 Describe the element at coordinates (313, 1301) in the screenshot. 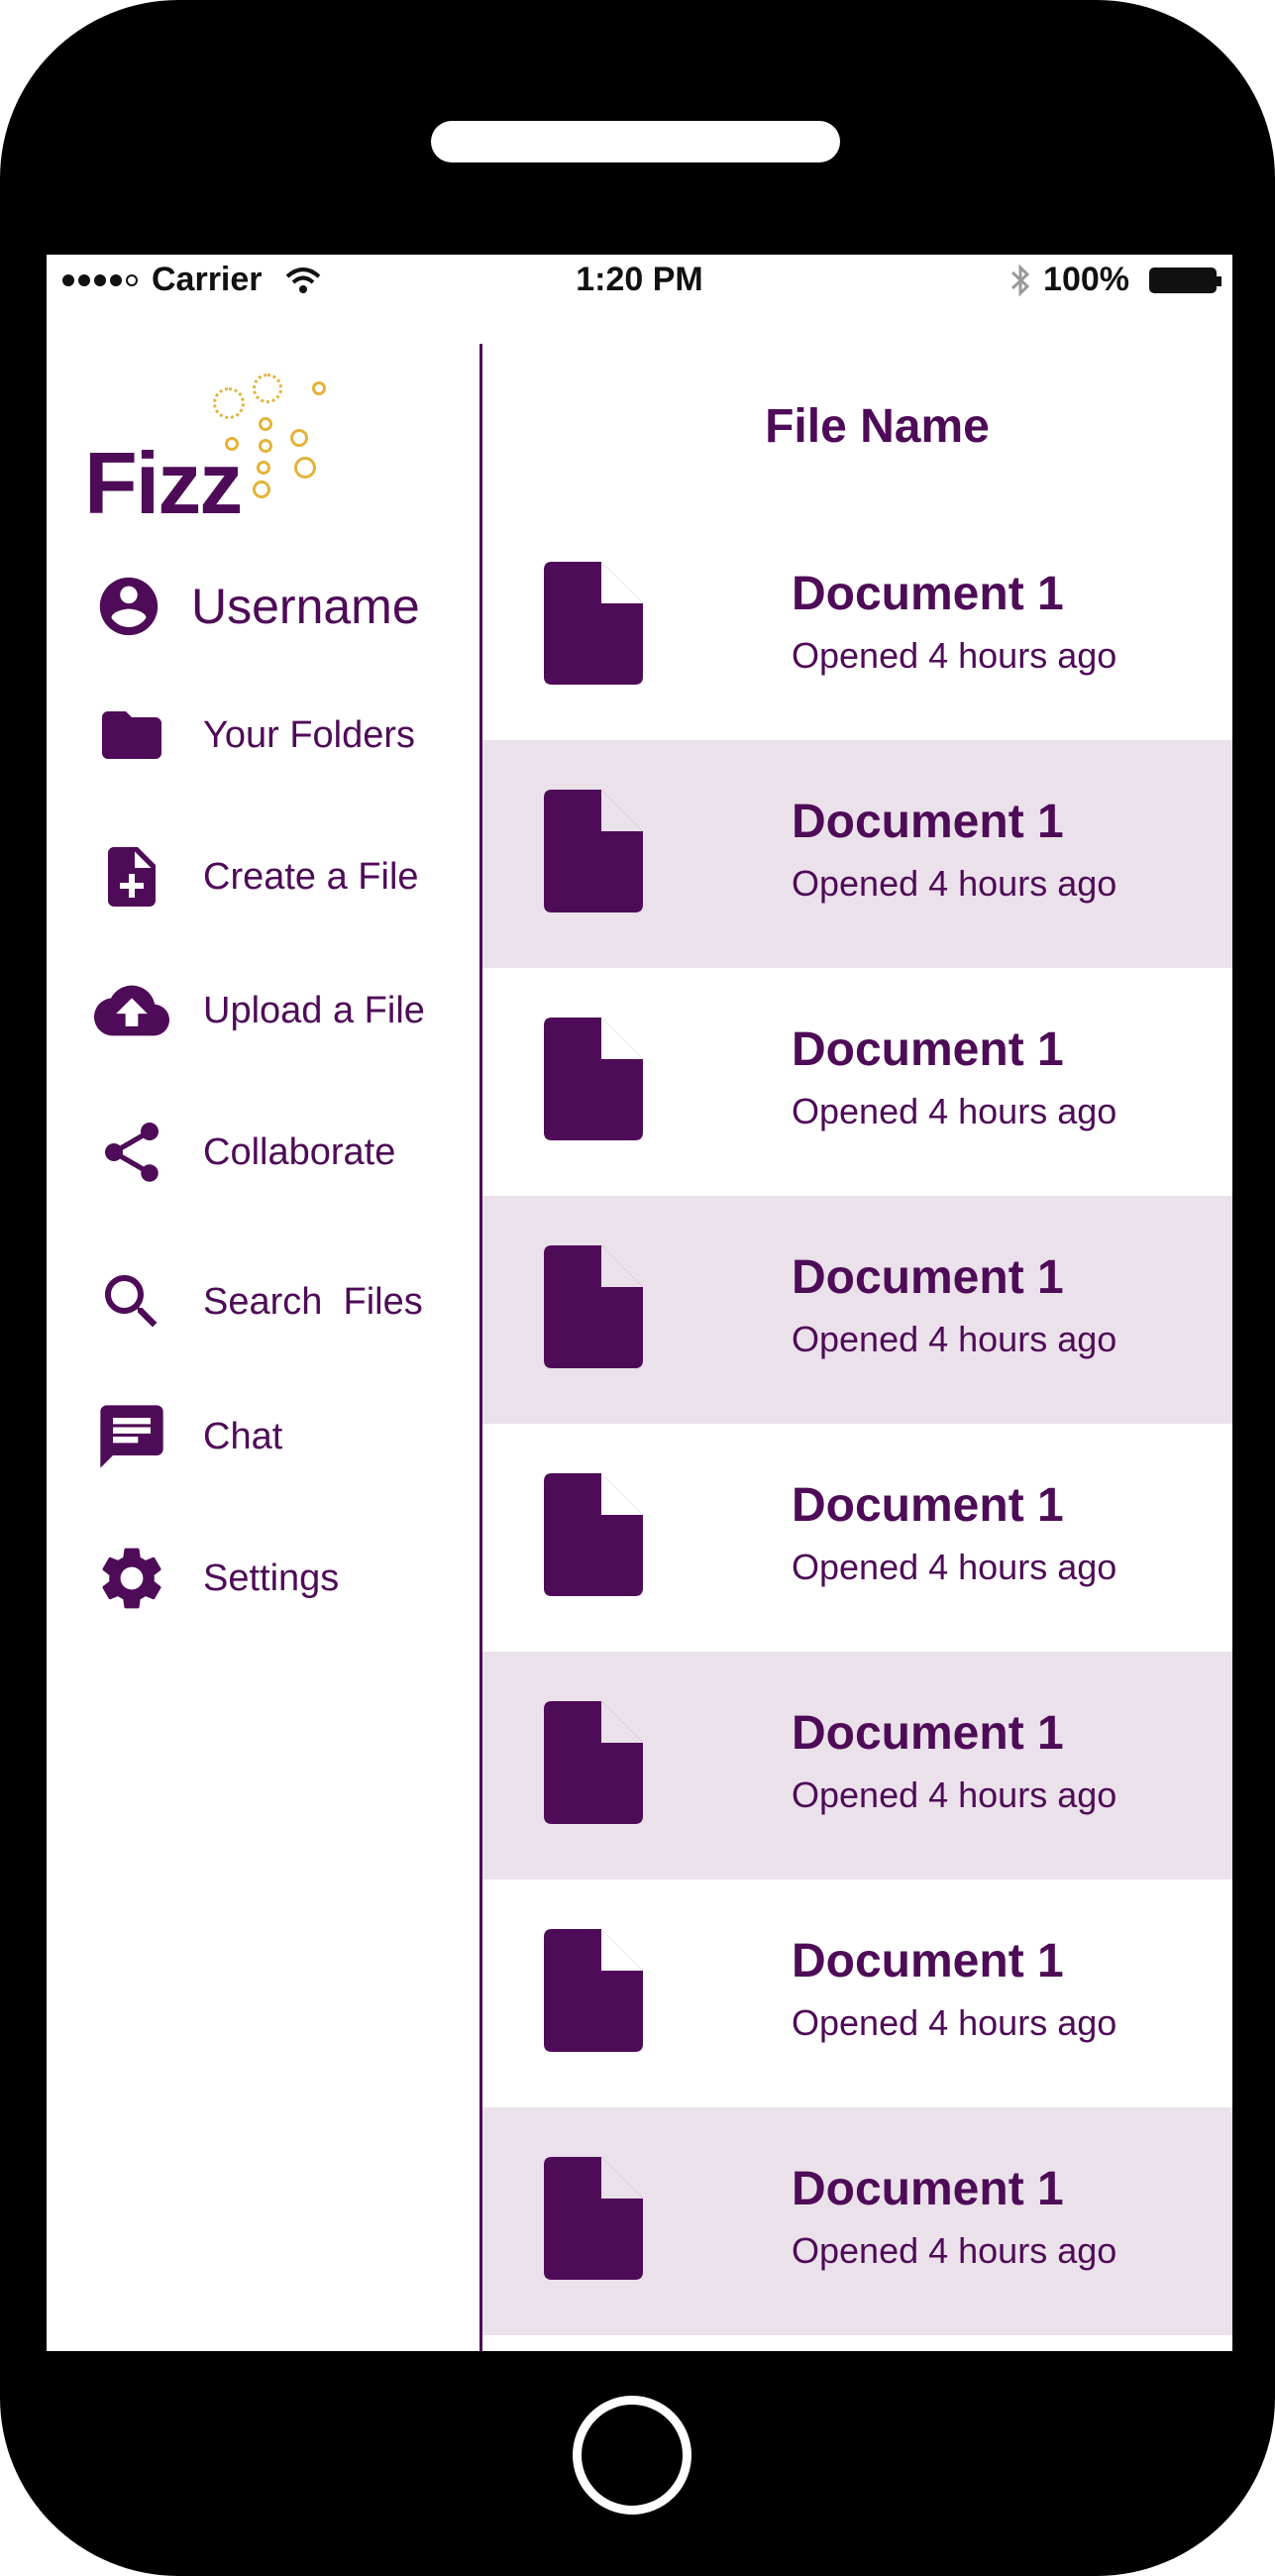

I see `nav-label: Search Files` at that location.